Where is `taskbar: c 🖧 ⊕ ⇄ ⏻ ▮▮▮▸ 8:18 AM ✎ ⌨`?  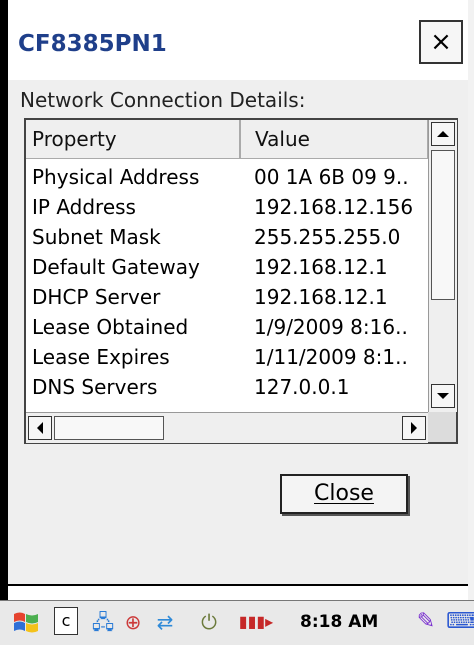 taskbar: c 🖧 ⊕ ⇄ ⏻ ▮▮▮▸ 8:18 AM ✎ ⌨ is located at coordinates (237, 622).